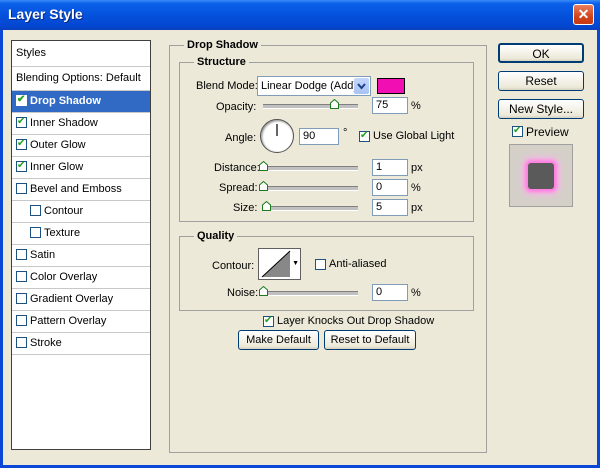 The image size is (600, 468). I want to click on spread-label: Spread:, so click(238, 188).